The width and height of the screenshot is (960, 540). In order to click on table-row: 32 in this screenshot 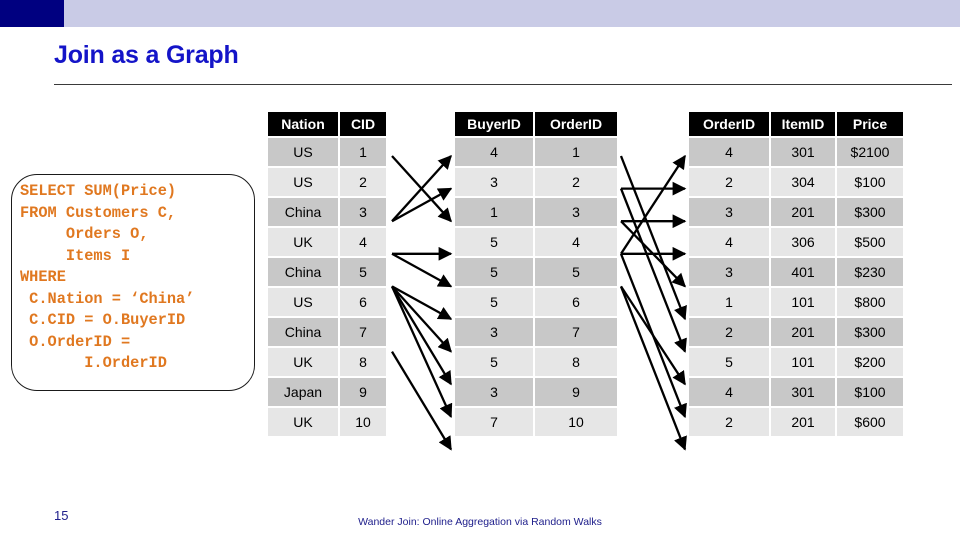, I will do `click(536, 182)`.